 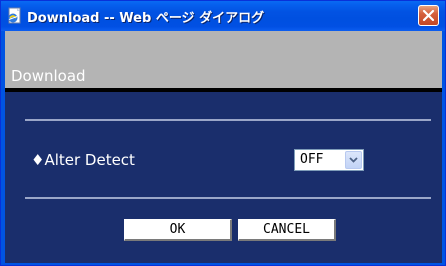 I want to click on title-bar: Download -- Web ページ ダイアログ, so click(x=223, y=16).